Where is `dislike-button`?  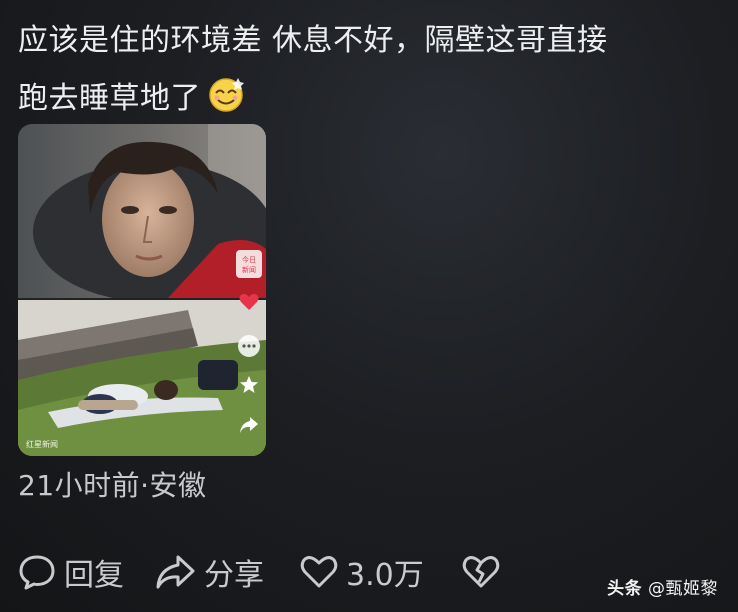 dislike-button is located at coordinates (481, 572).